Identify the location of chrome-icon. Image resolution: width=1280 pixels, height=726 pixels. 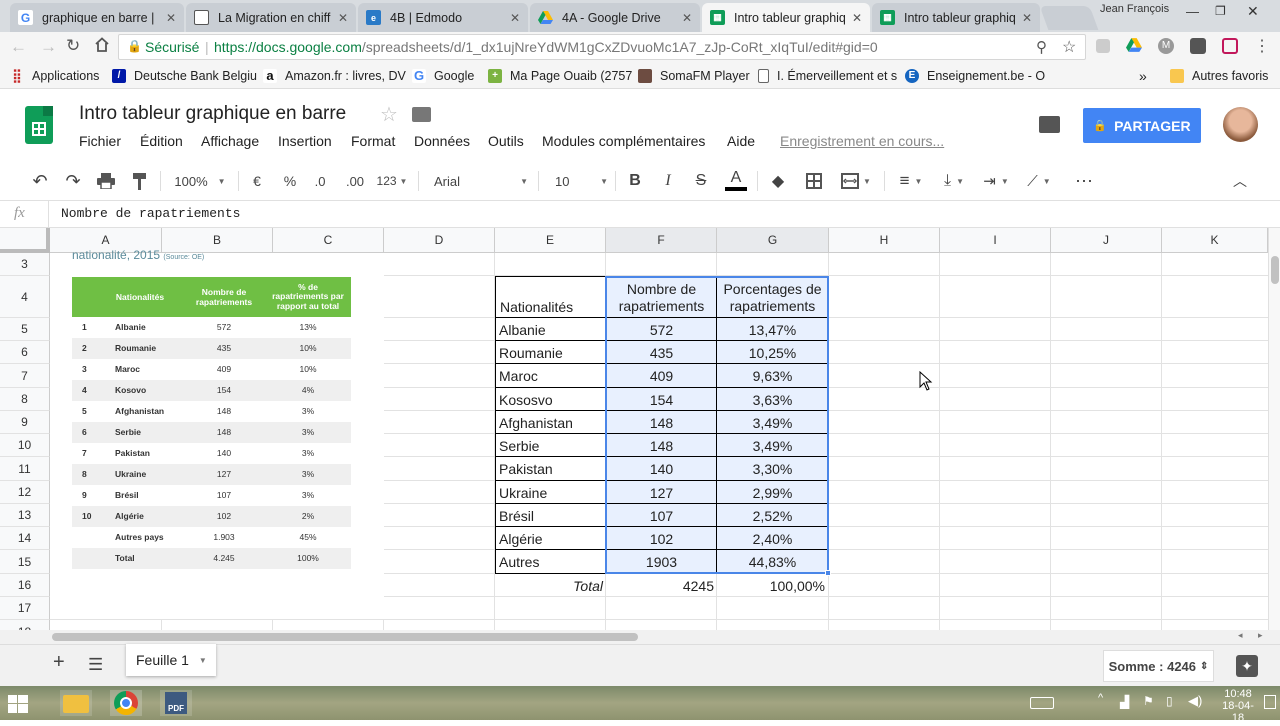
(126, 703).